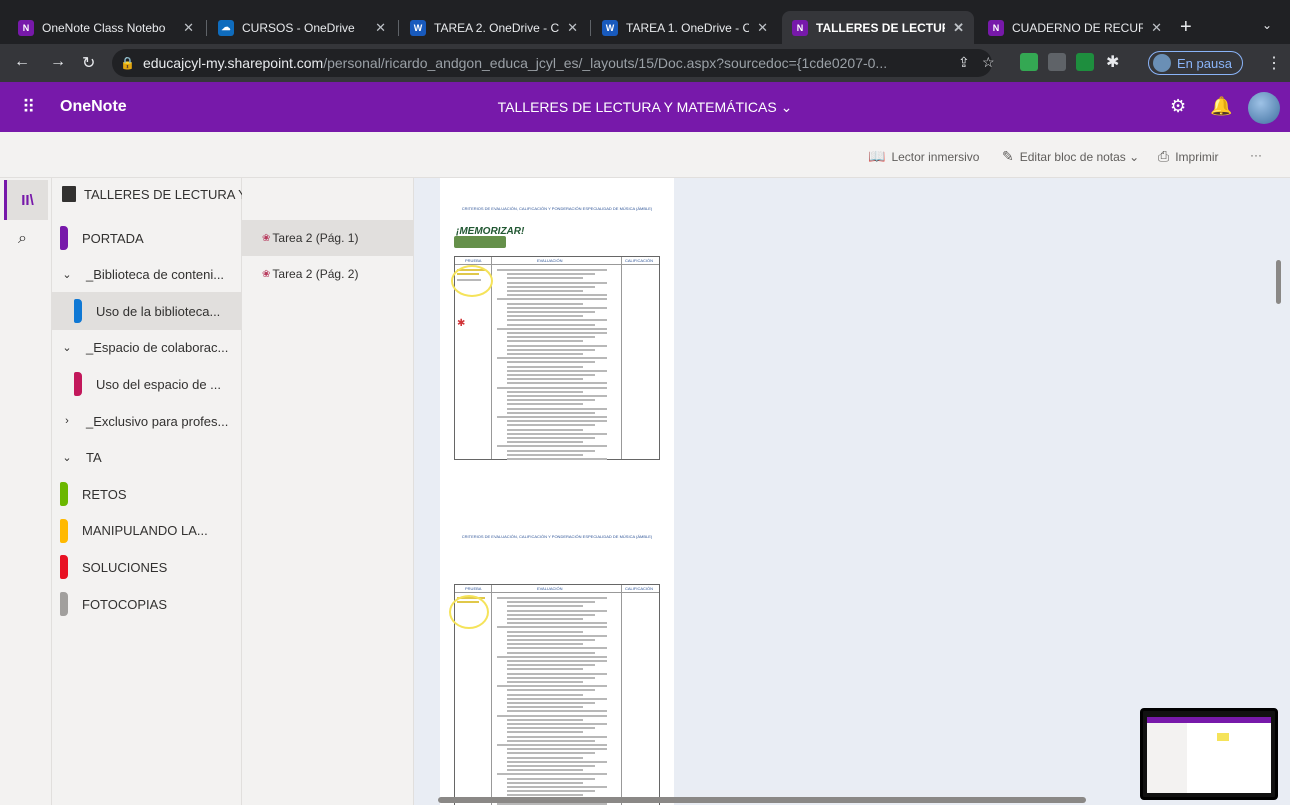 The width and height of the screenshot is (1290, 805). Describe the element at coordinates (1070, 156) in the screenshot. I see `edit-notebook-button: ✎ Editar bloc de notas ⌄` at that location.